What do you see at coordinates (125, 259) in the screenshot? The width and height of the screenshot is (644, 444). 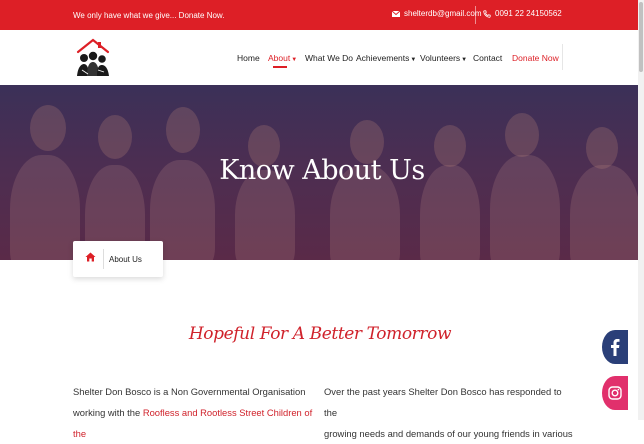 I see `breadcrumb-current: About Us` at bounding box center [125, 259].